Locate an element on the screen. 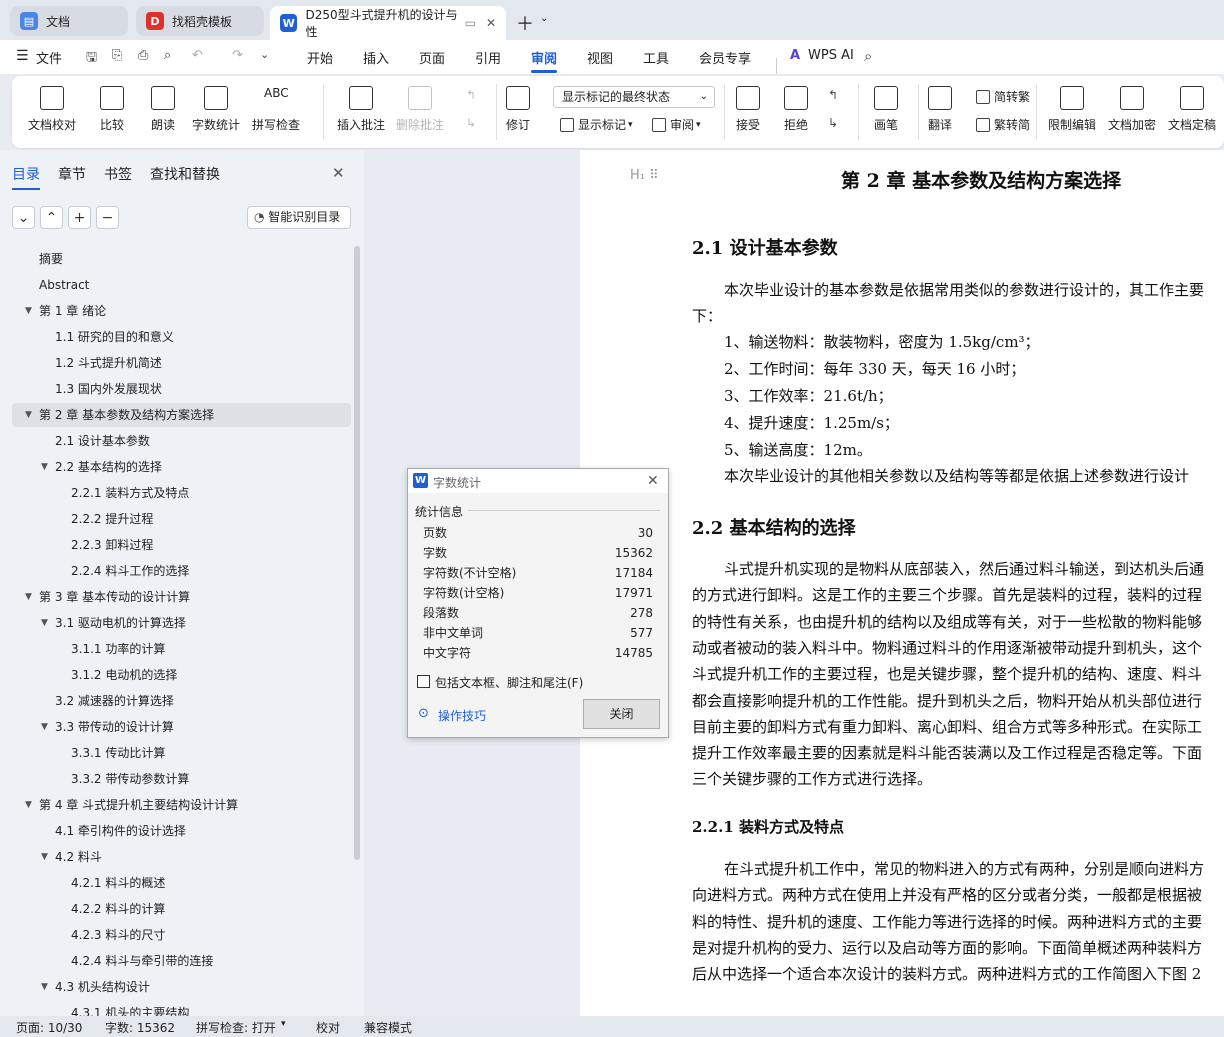  show-markup-button: 显示标记 ▾ is located at coordinates (596, 124).